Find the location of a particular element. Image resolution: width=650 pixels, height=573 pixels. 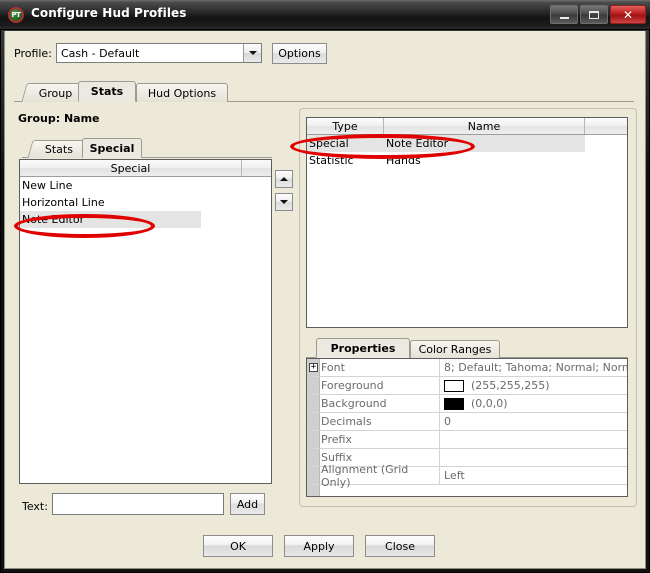

ok-button: OK is located at coordinates (238, 546).